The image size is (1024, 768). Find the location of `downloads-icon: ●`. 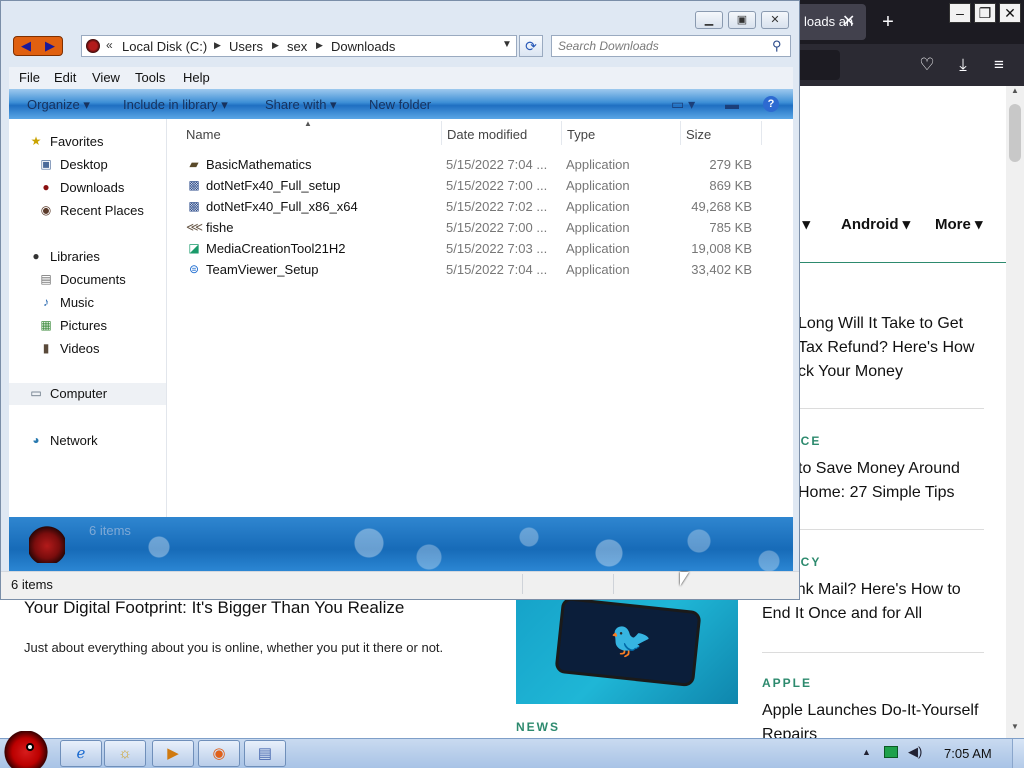

downloads-icon: ● is located at coordinates (46, 187).